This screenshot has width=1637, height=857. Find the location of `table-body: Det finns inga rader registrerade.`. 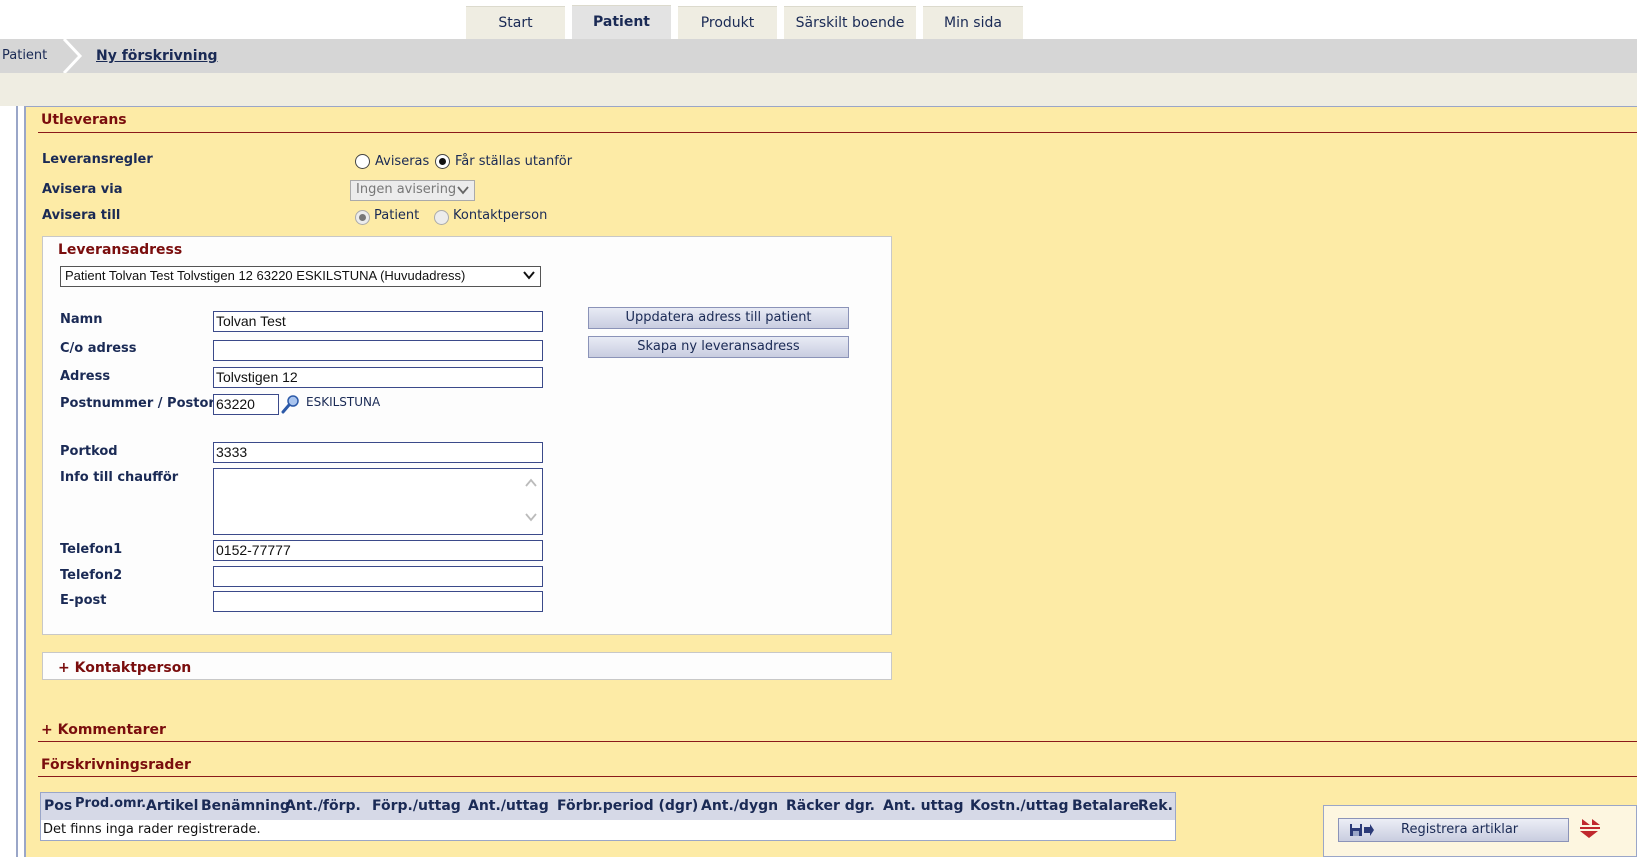

table-body: Det finns inga rader registrerade. is located at coordinates (608, 830).